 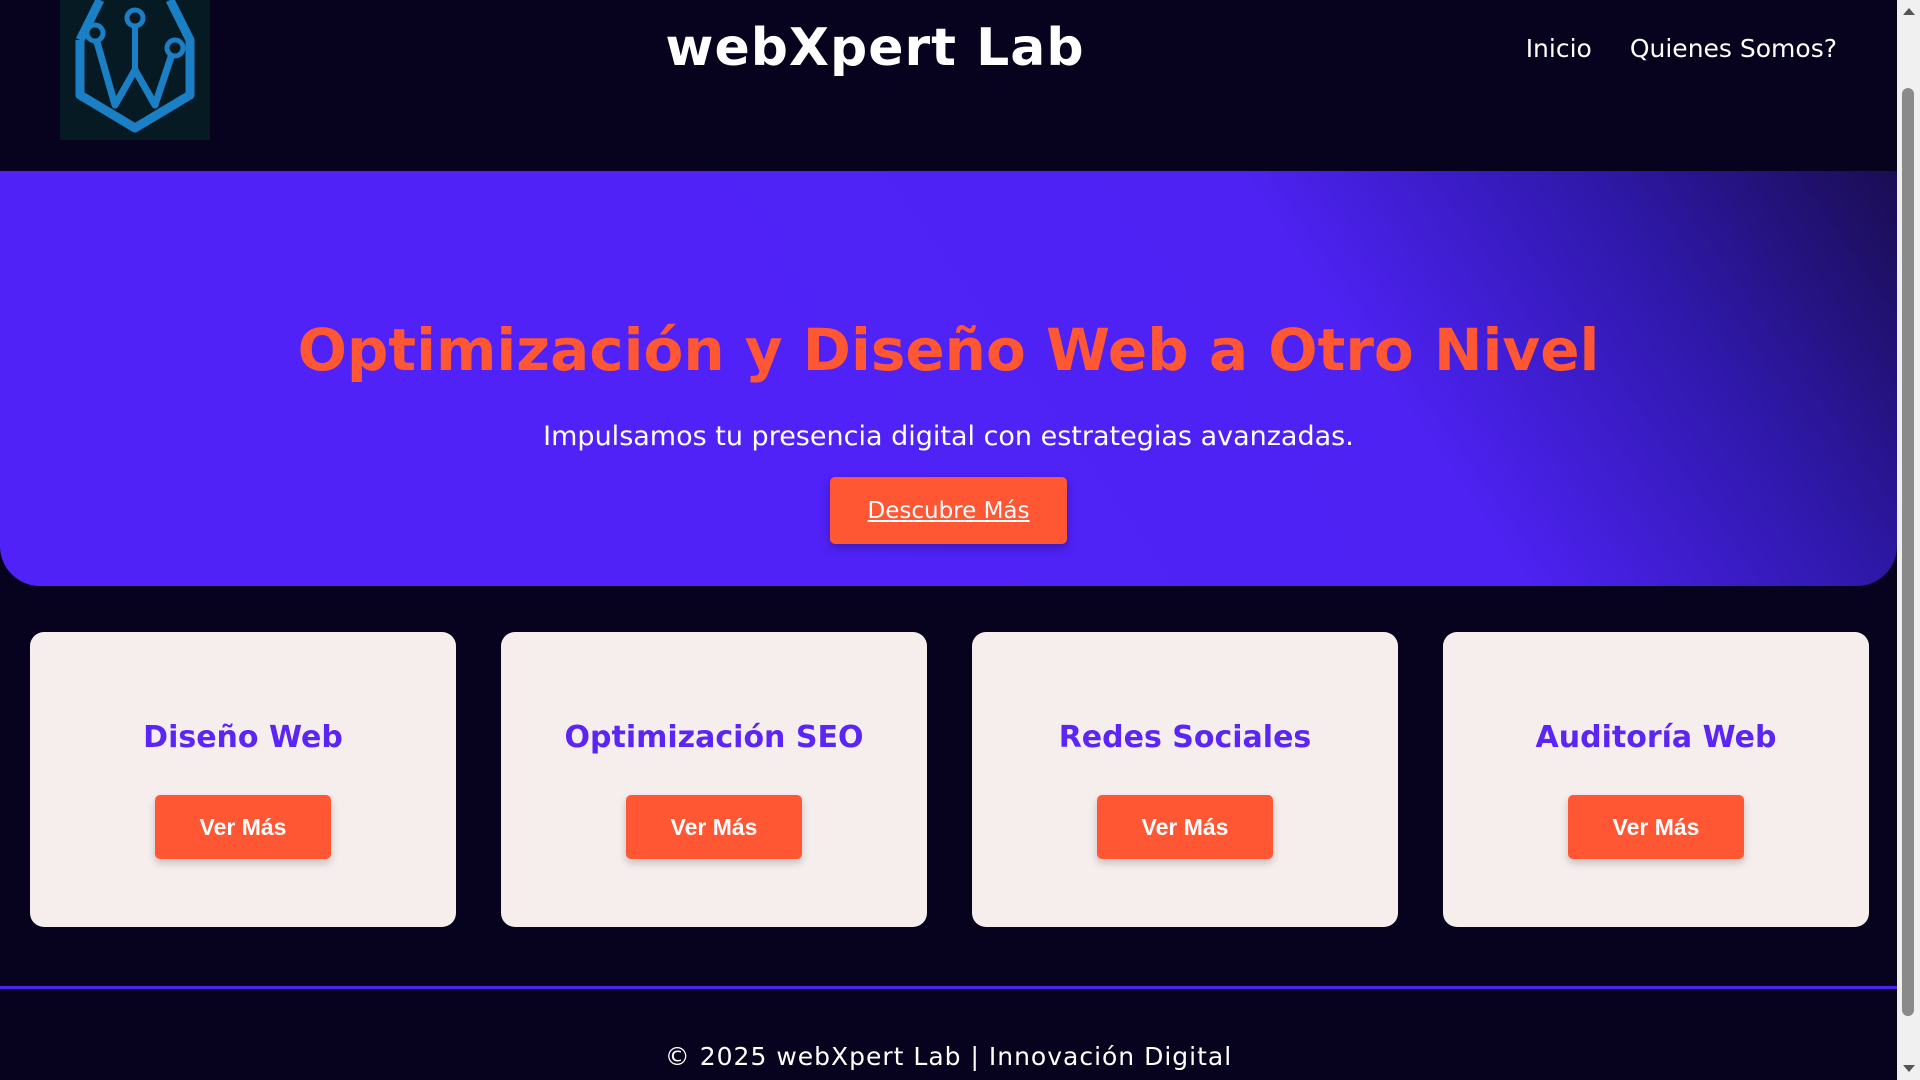 What do you see at coordinates (1185, 779) in the screenshot?
I see `service-card-redes-sociales: Redes Sociales Ver Más` at bounding box center [1185, 779].